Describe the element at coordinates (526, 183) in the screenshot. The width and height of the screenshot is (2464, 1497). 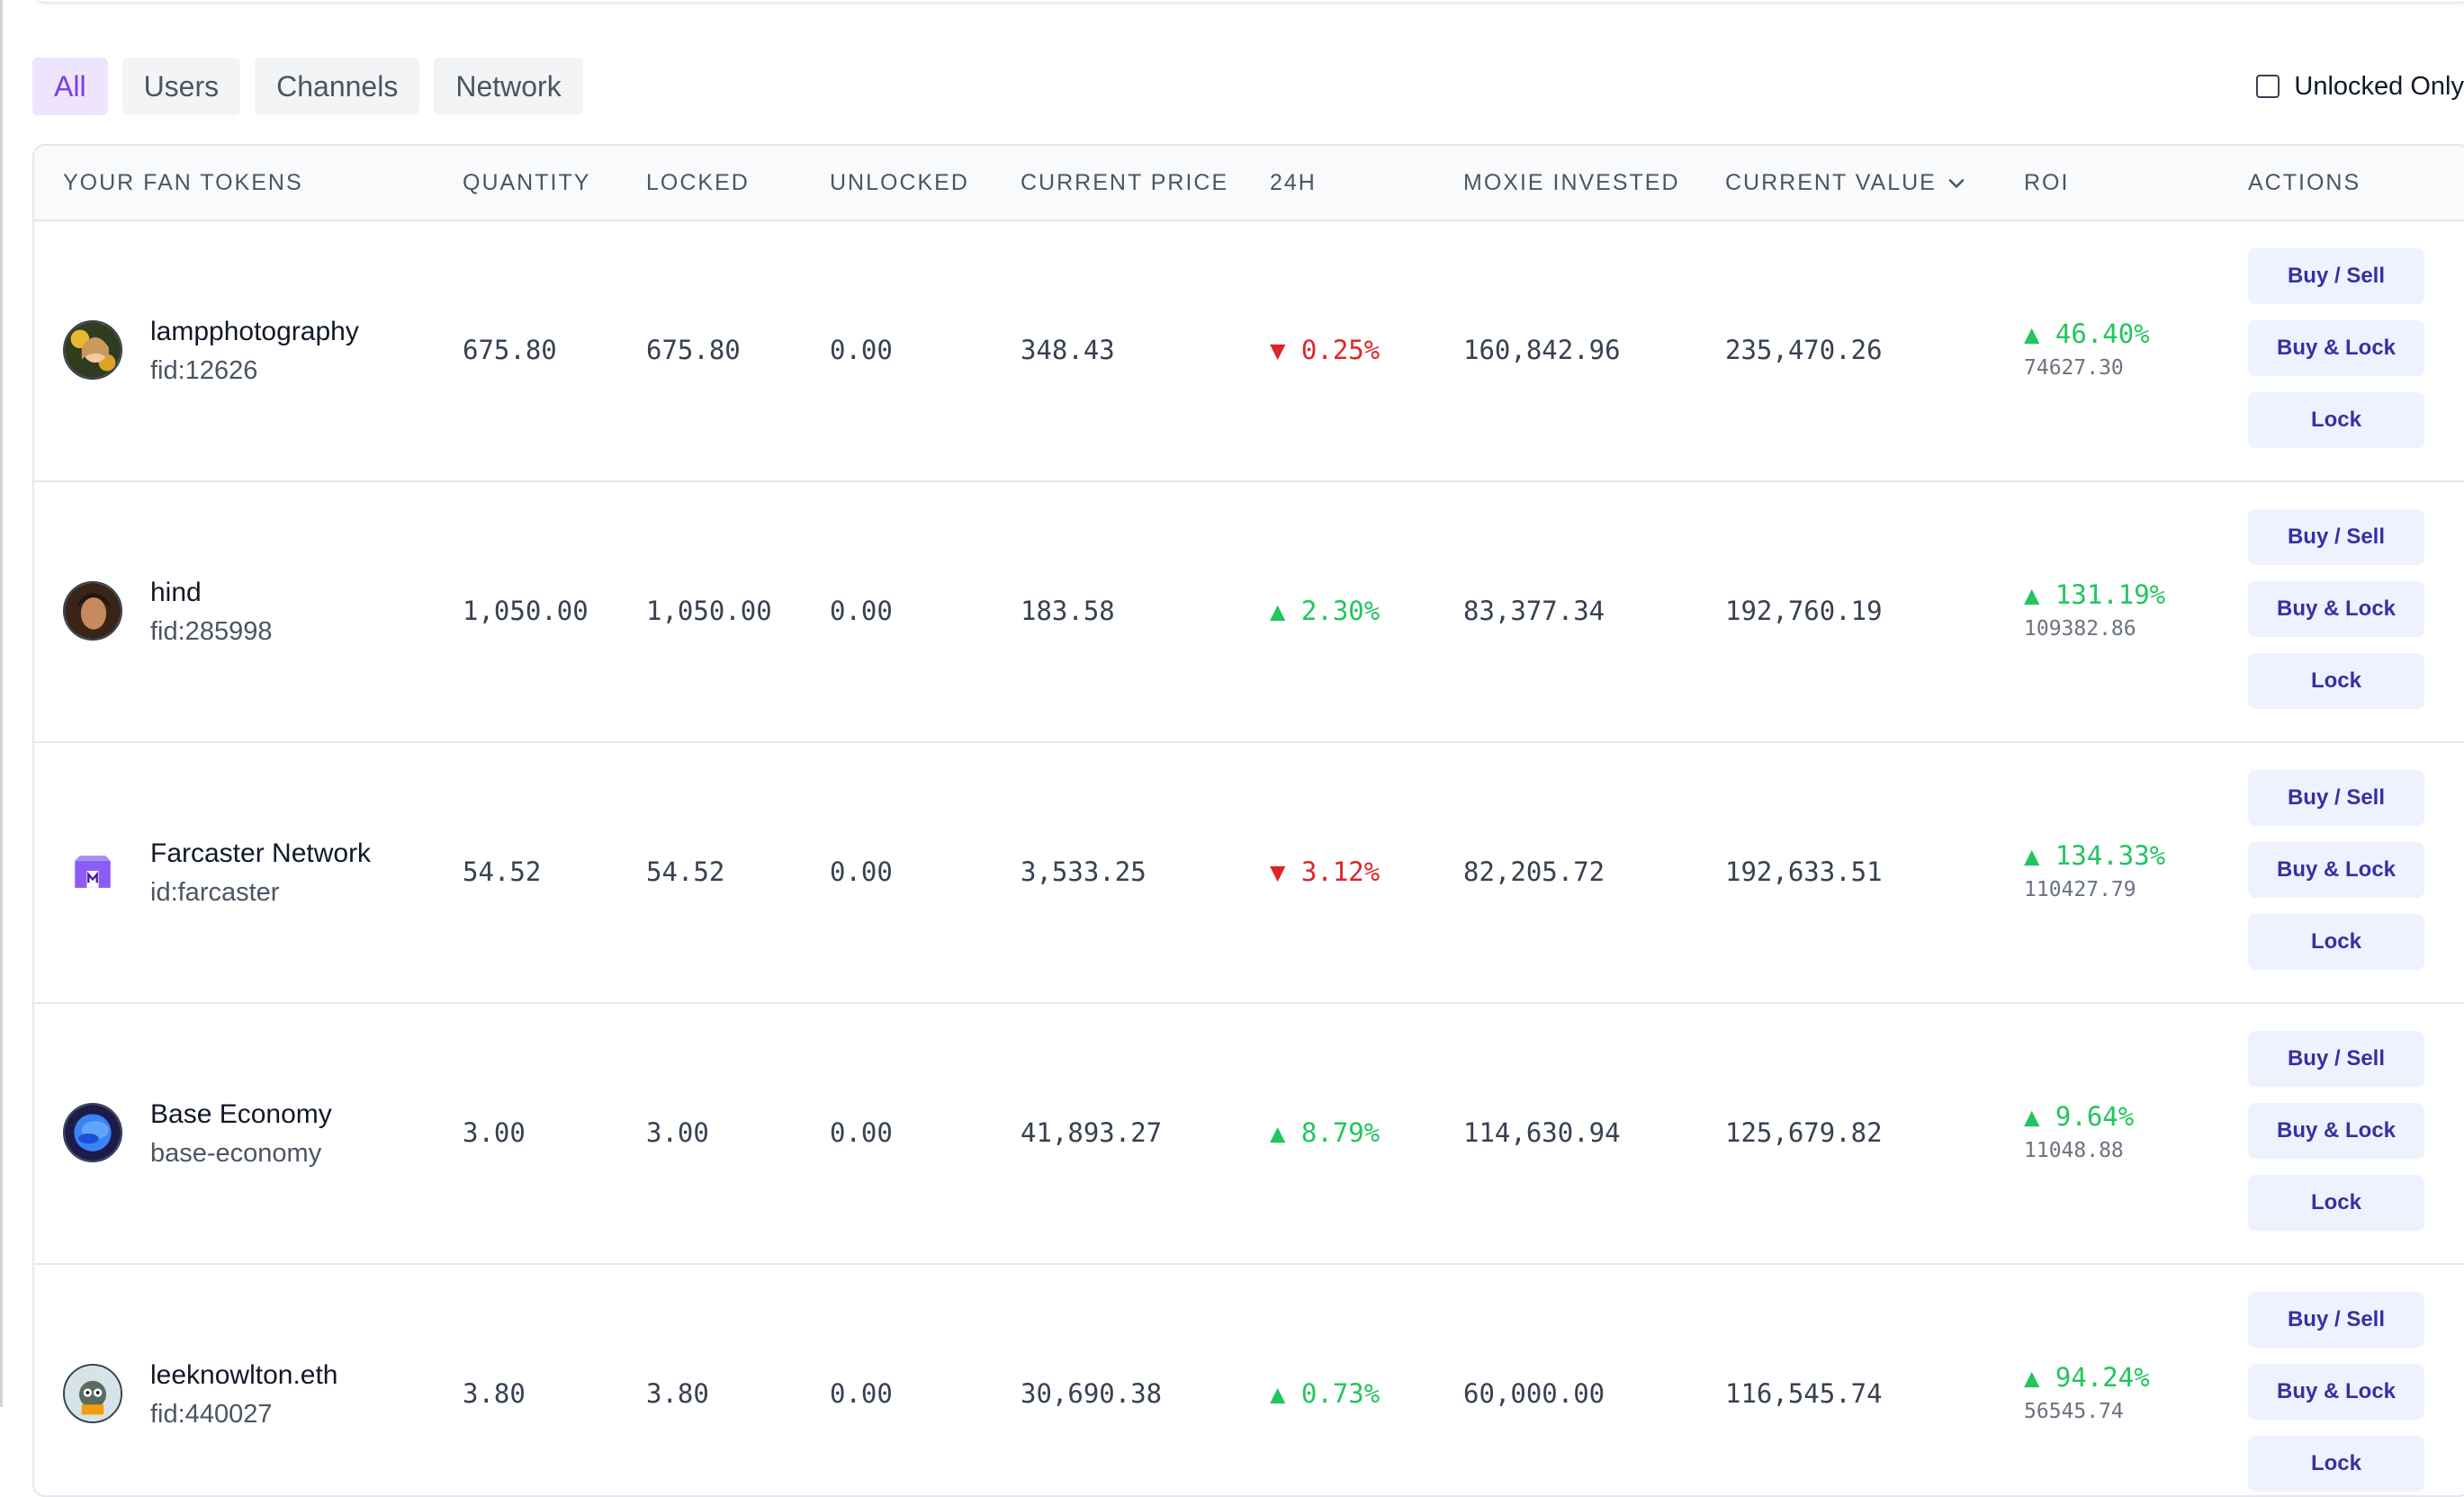
I see `column-header-quantity: QUANTITY` at that location.